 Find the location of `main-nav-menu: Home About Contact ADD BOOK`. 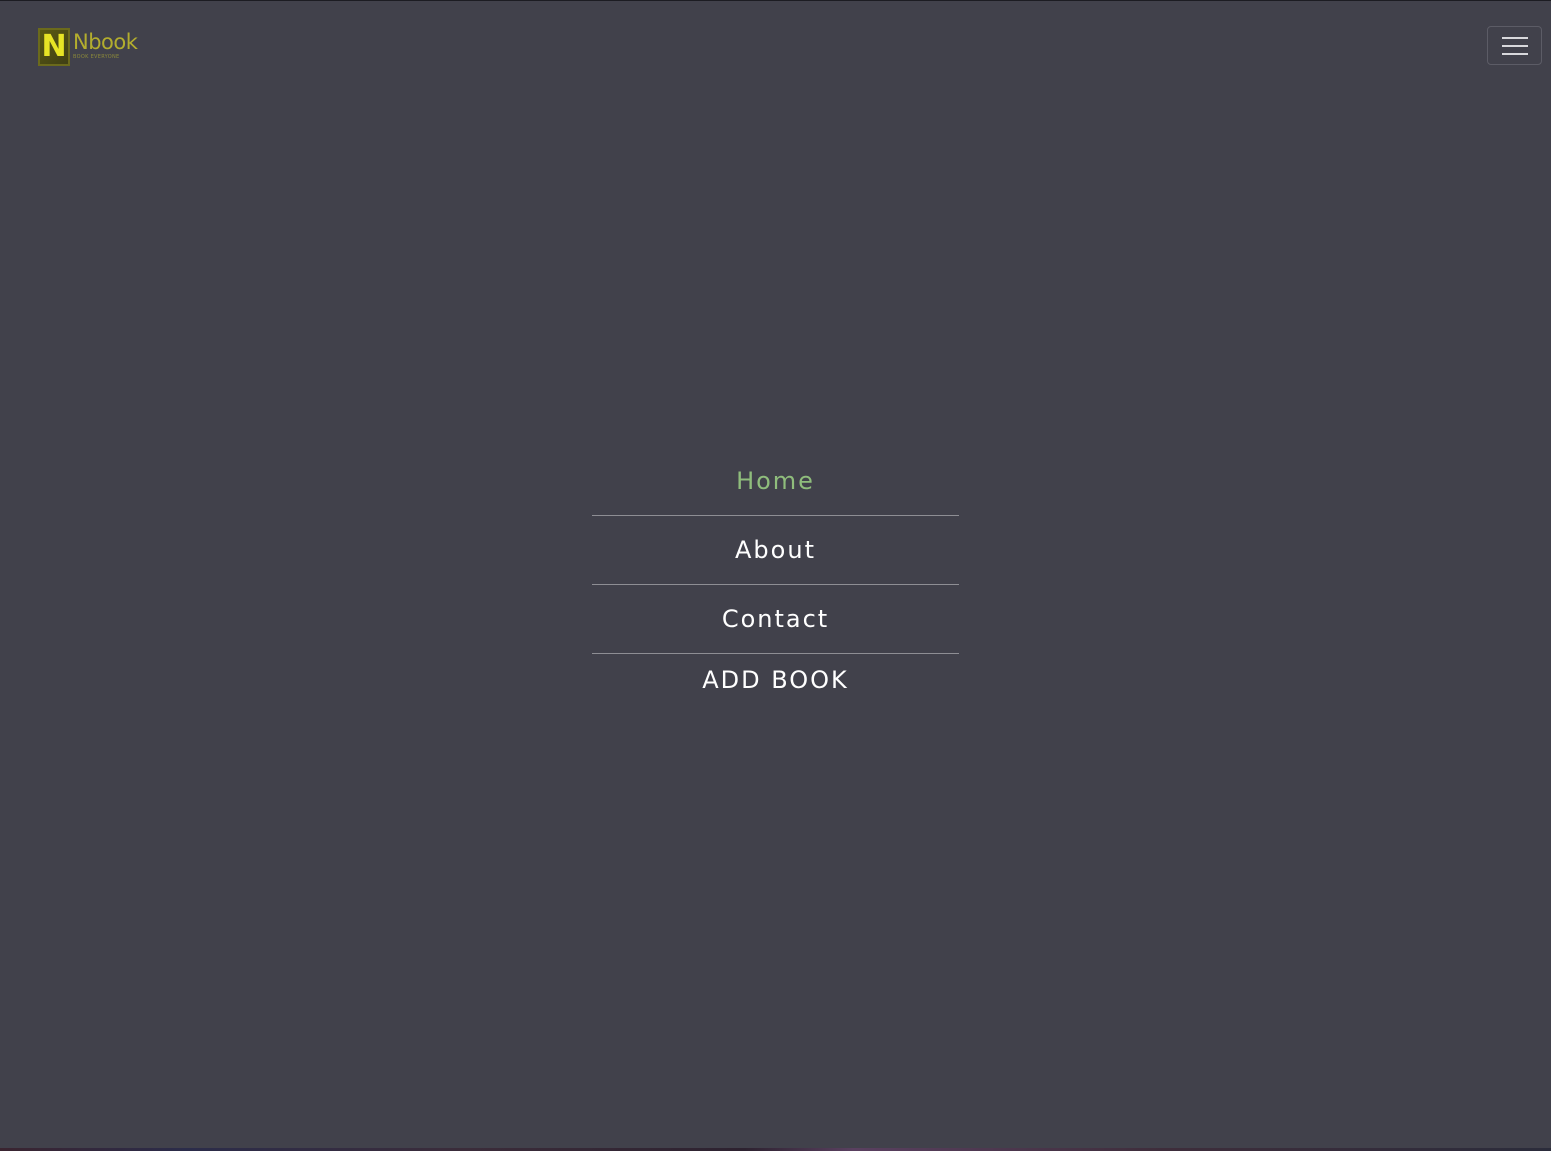

main-nav-menu: Home About Contact ADD BOOK is located at coordinates (775, 579).